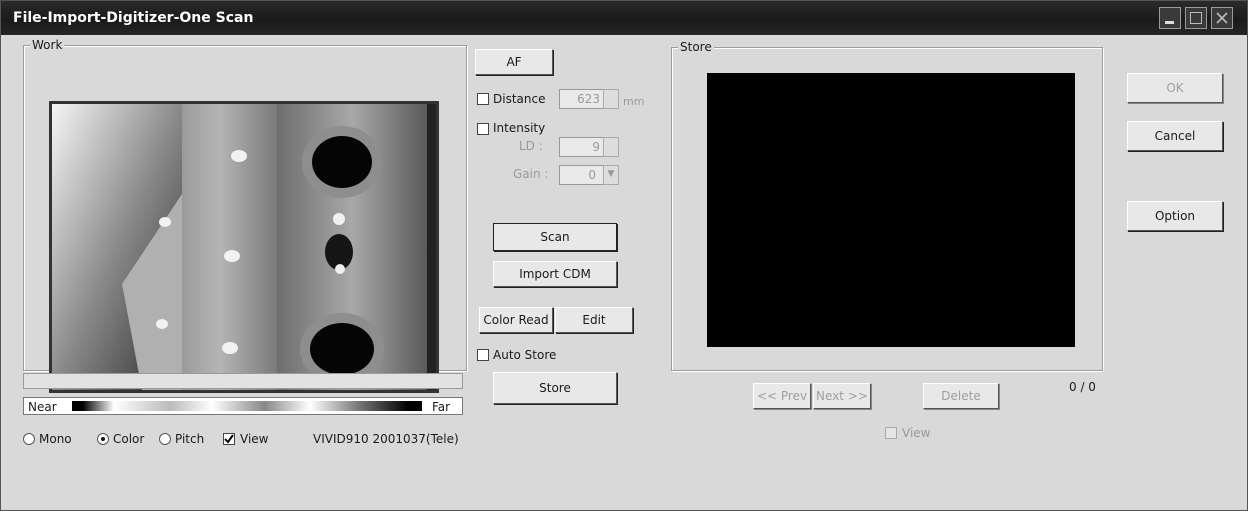  Describe the element at coordinates (1175, 88) in the screenshot. I see `ok-button: OK` at that location.